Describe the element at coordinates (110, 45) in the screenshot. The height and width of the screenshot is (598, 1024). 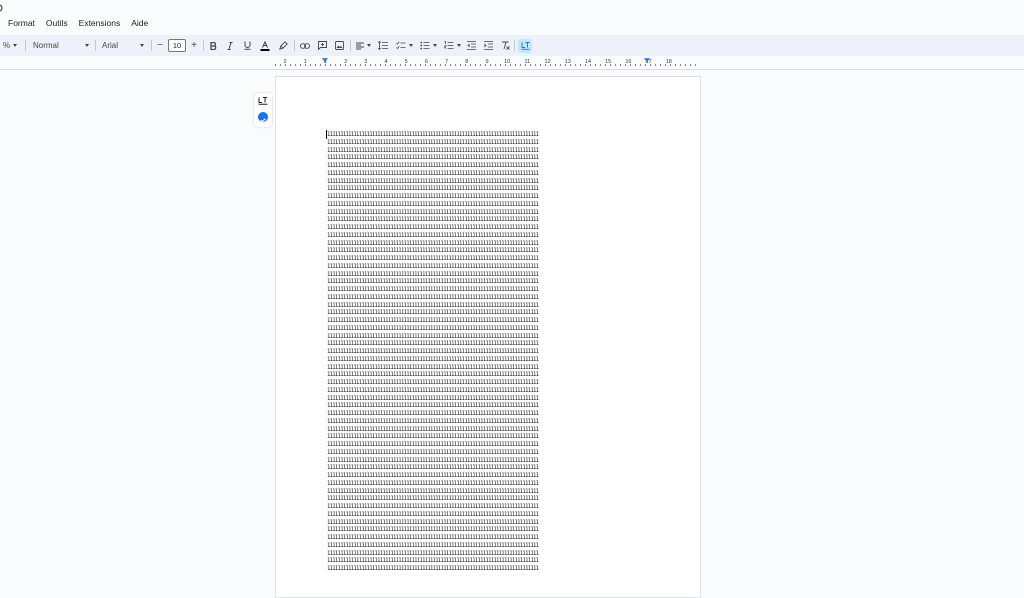
I see `font-select-value: Arial` at that location.